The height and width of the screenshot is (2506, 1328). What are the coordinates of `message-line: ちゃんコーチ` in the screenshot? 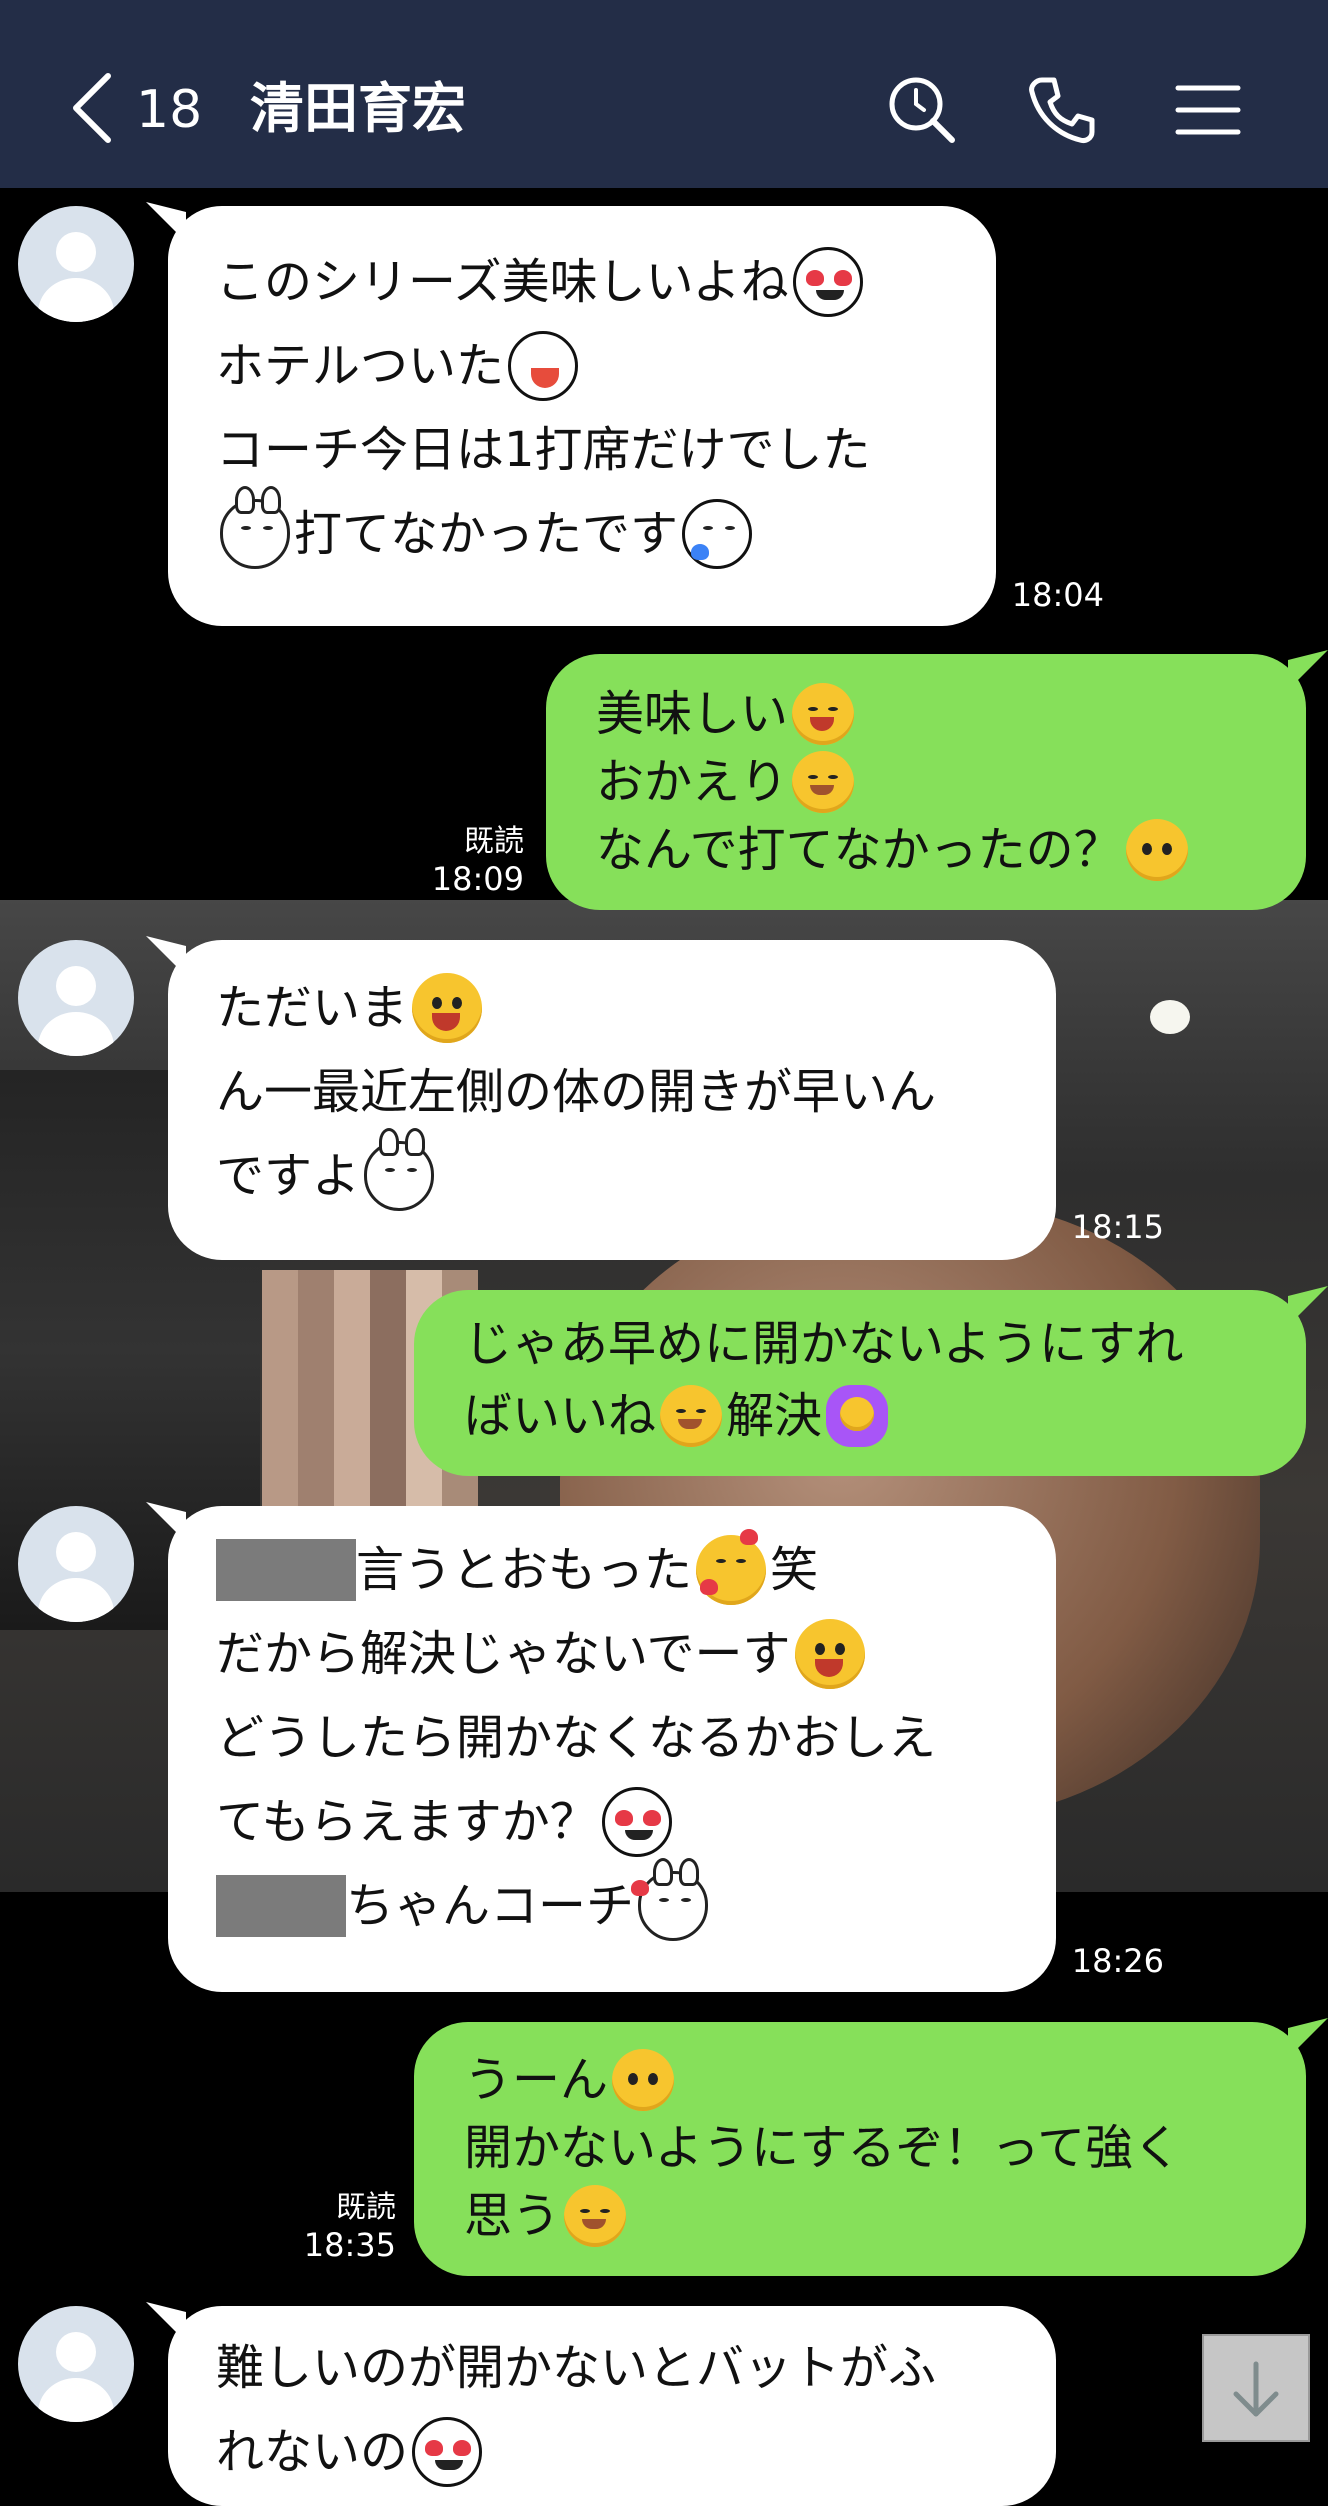 It's located at (636, 1903).